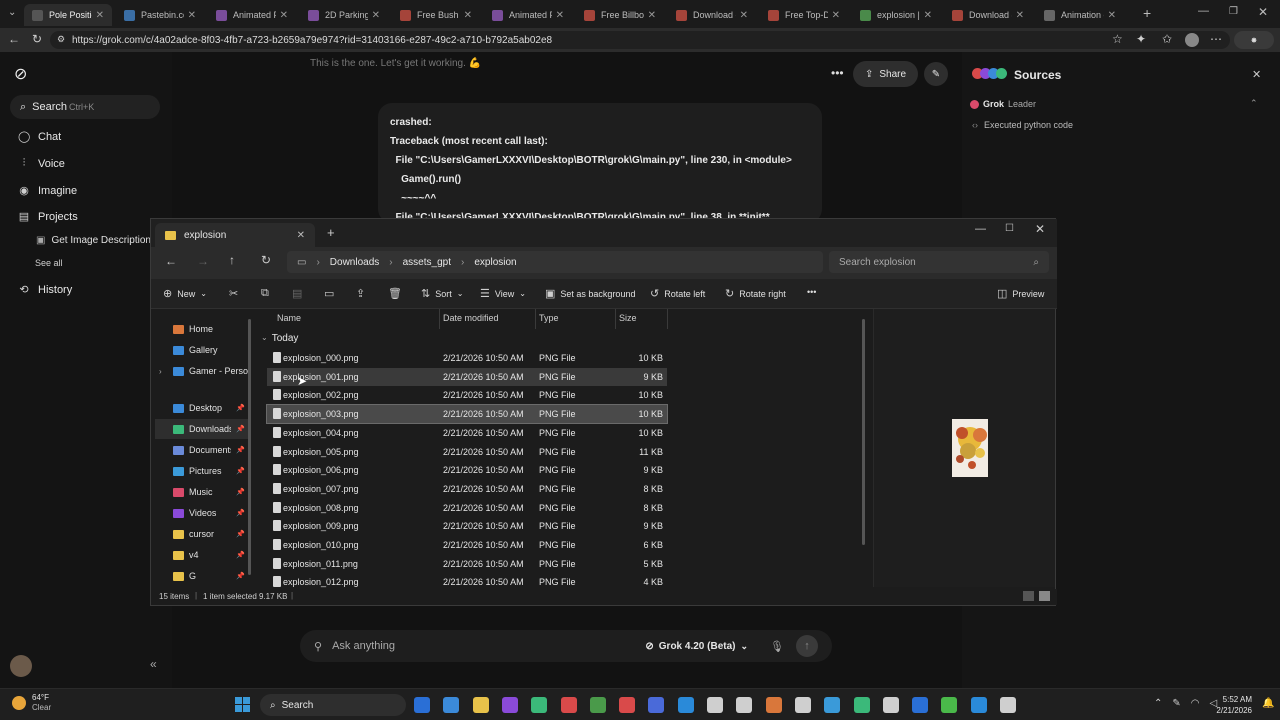  What do you see at coordinates (1232, 705) in the screenshot?
I see `clock: 5:52 AM 2/21/2026` at bounding box center [1232, 705].